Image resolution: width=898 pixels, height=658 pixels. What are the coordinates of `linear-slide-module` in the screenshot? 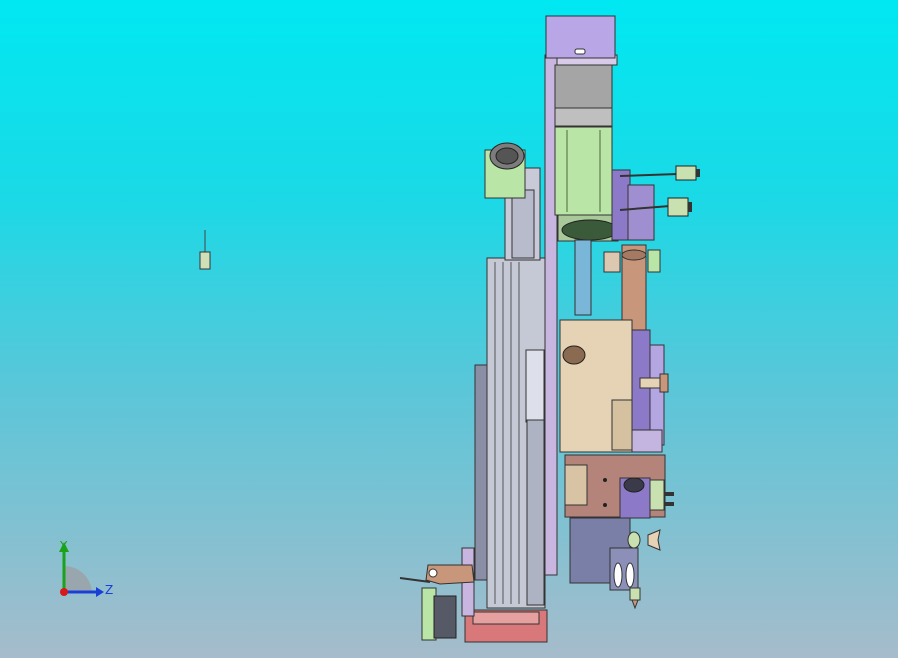 It's located at (516, 433).